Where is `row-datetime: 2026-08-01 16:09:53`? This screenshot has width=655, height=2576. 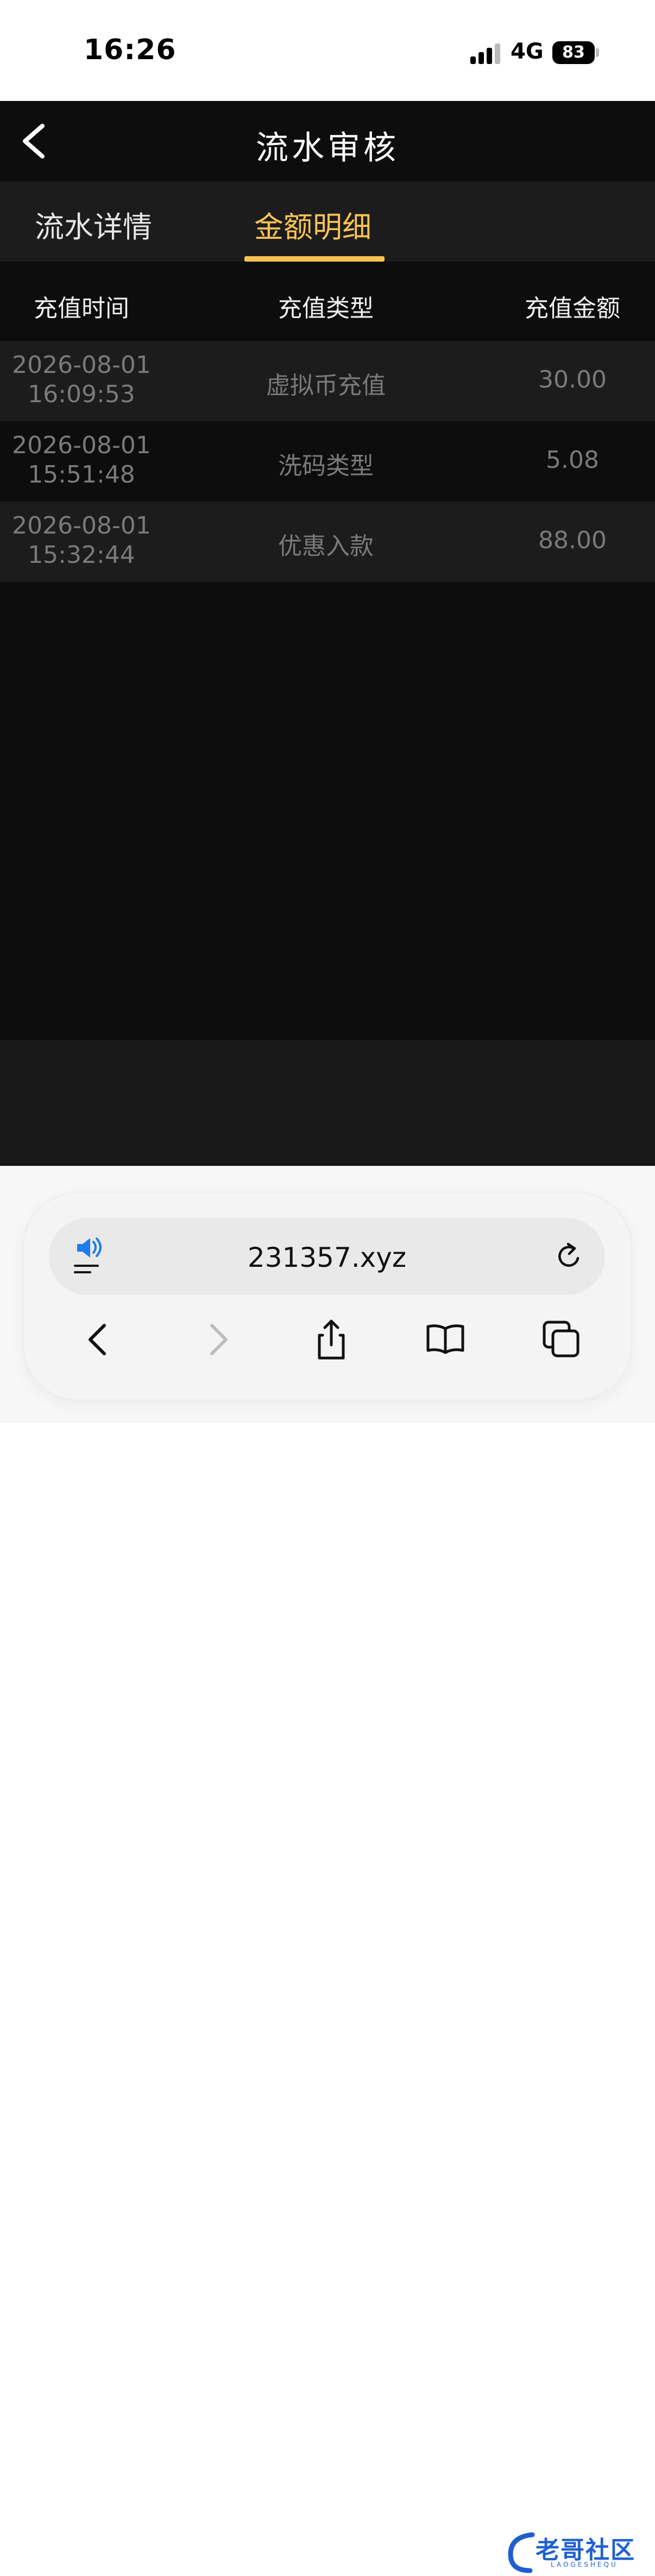 row-datetime: 2026-08-01 16:09:53 is located at coordinates (81, 380).